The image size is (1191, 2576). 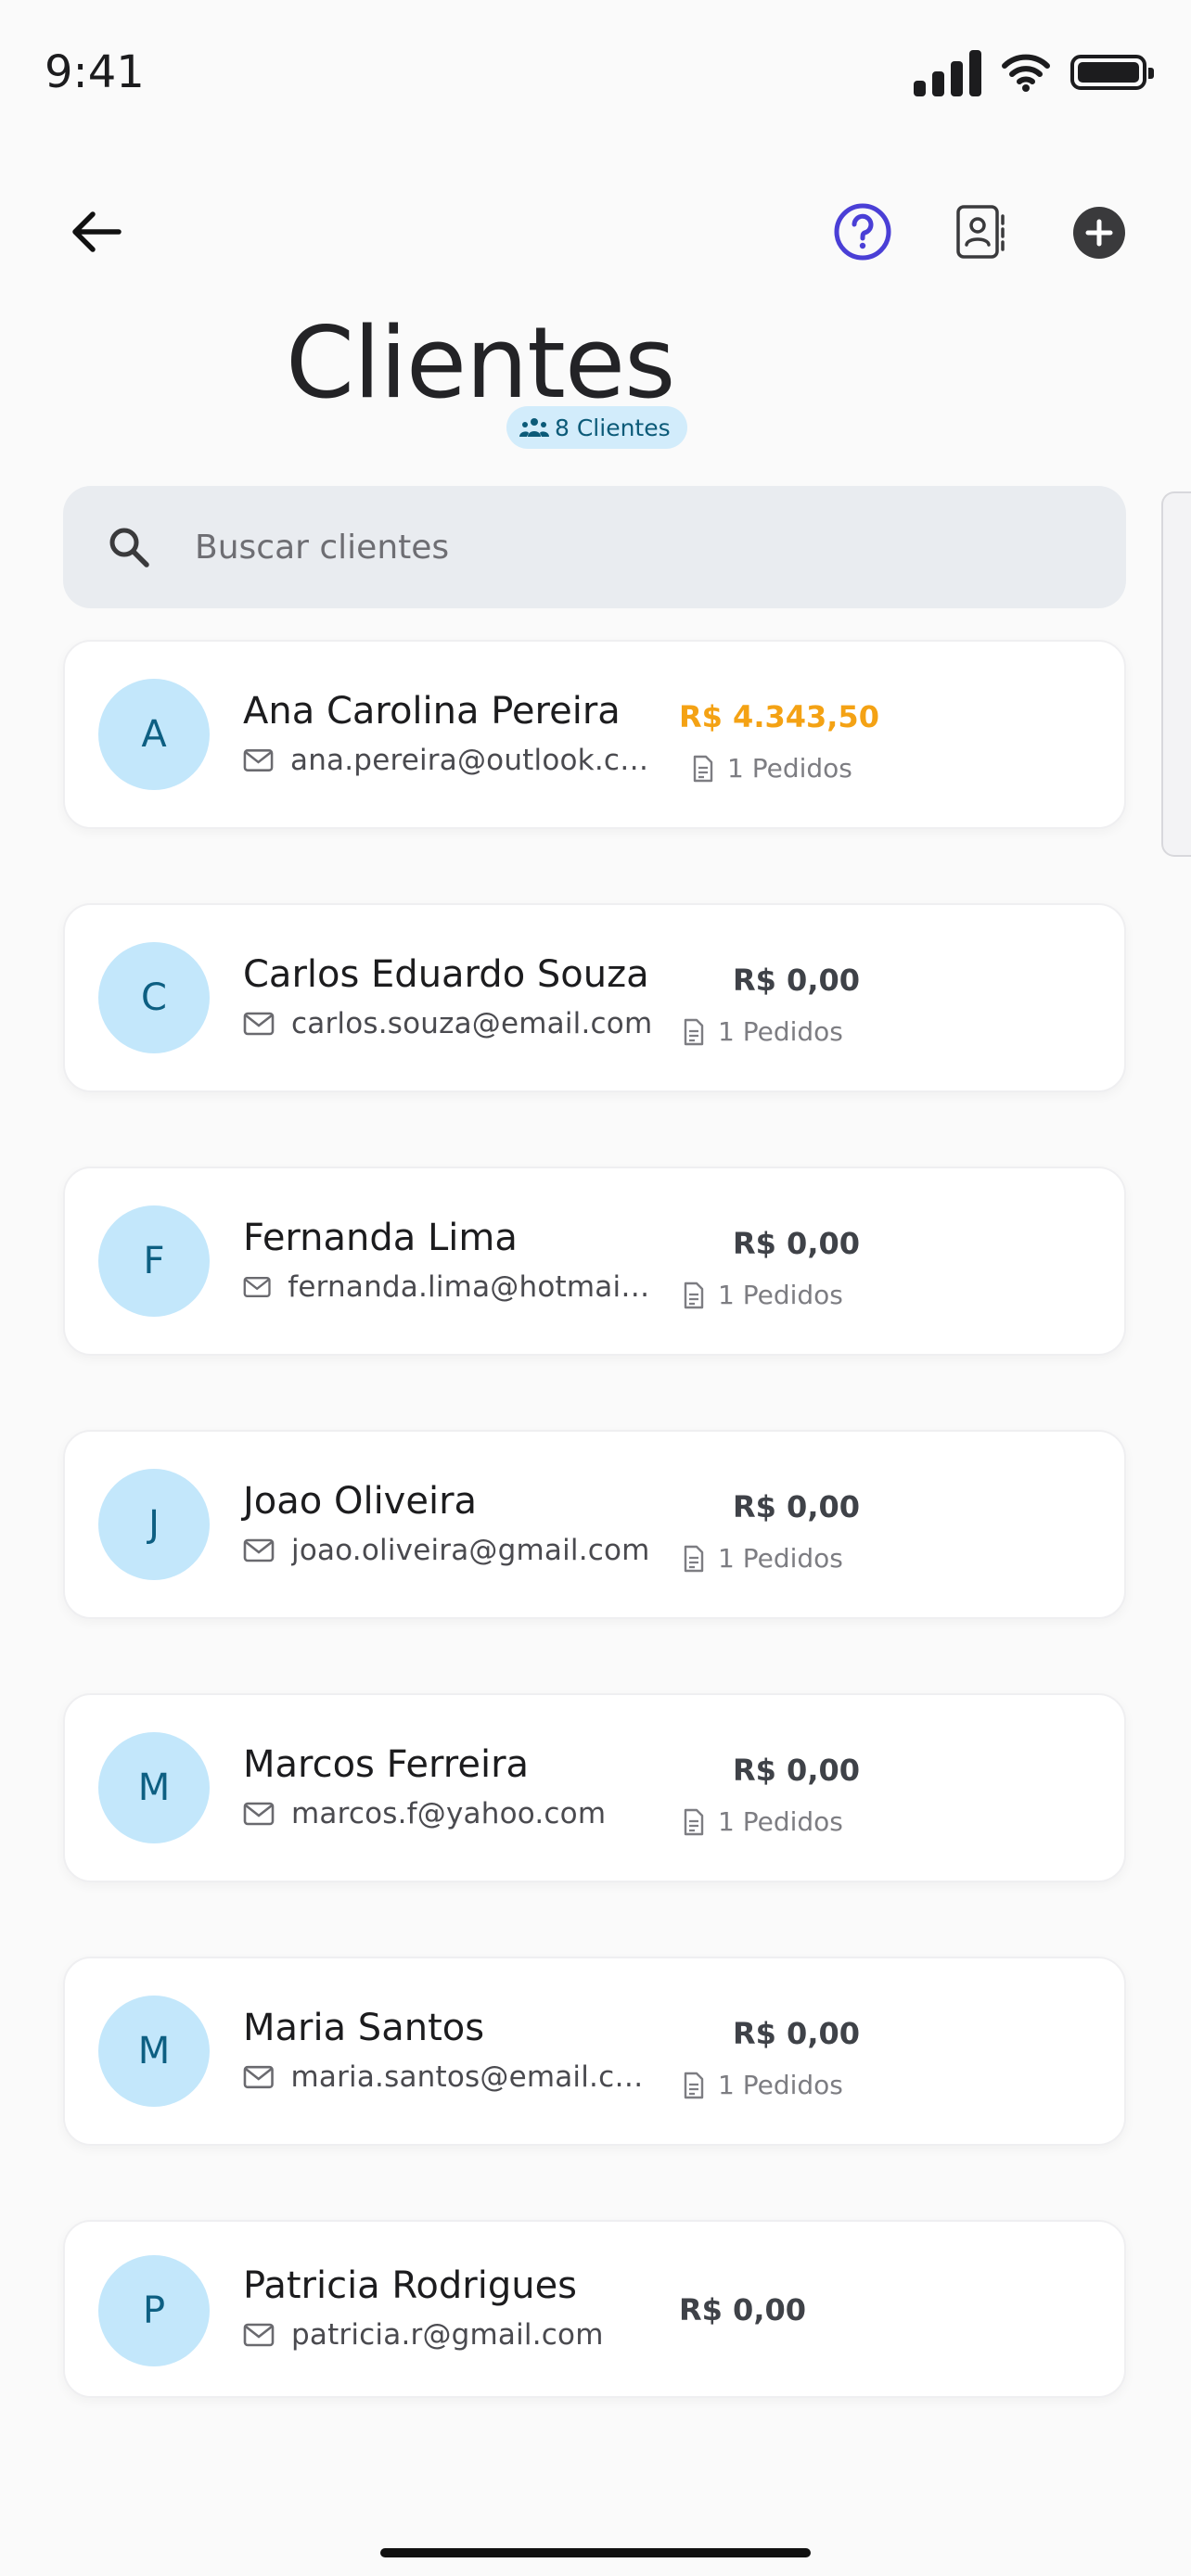 I want to click on client-email-row: maria.santos@email.com, so click(x=449, y=2077).